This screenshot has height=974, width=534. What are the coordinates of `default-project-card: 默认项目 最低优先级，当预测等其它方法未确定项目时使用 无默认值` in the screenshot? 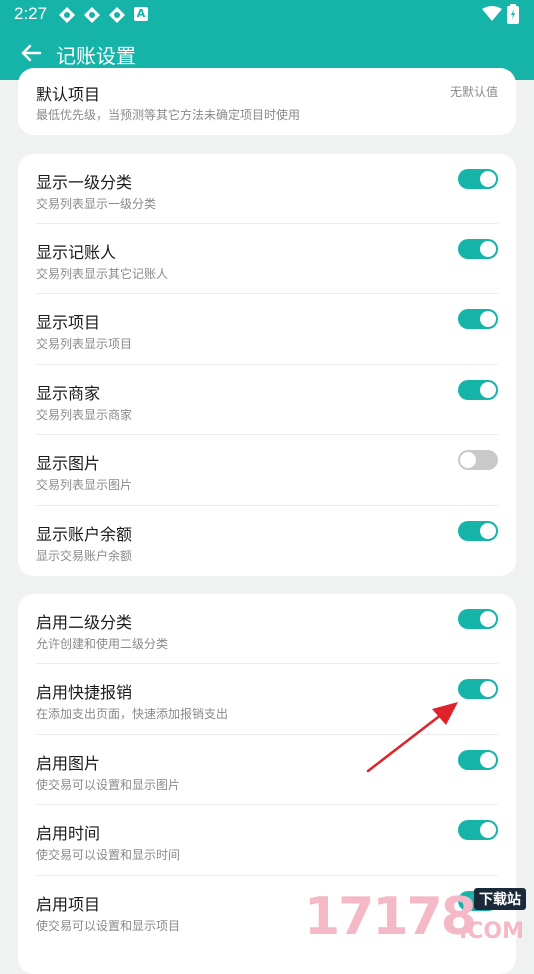 It's located at (267, 101).